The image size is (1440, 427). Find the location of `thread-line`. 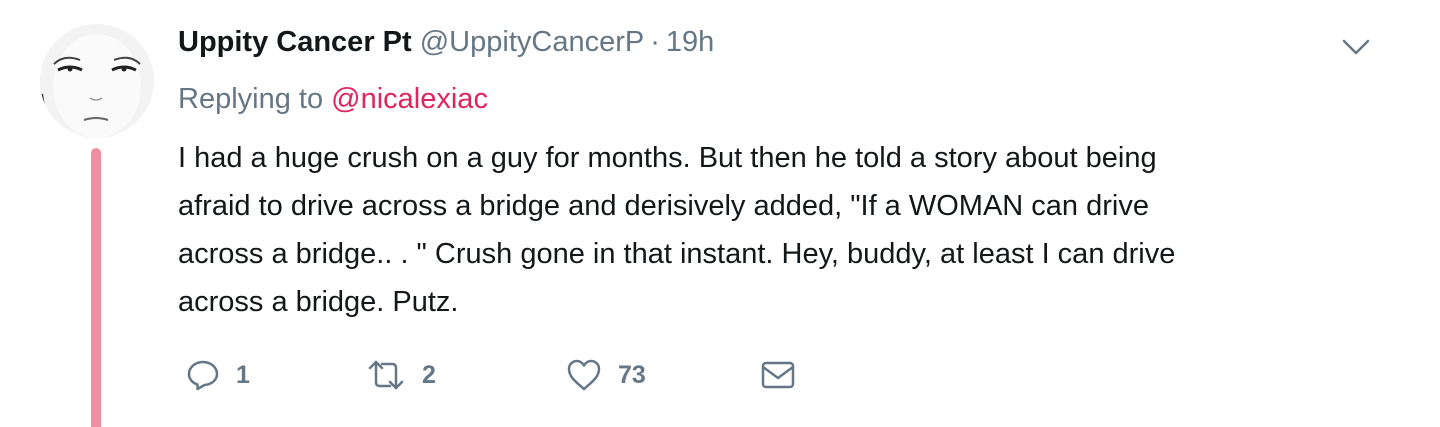

thread-line is located at coordinates (96, 287).